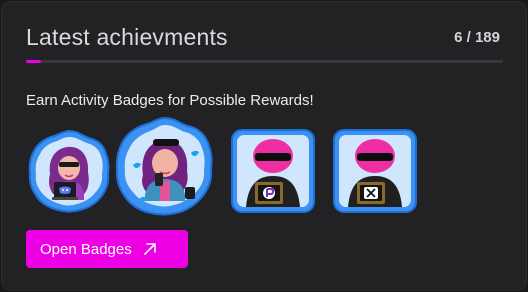 This screenshot has height=292, width=528. I want to click on open-badges-button: Open Badges, so click(107, 249).